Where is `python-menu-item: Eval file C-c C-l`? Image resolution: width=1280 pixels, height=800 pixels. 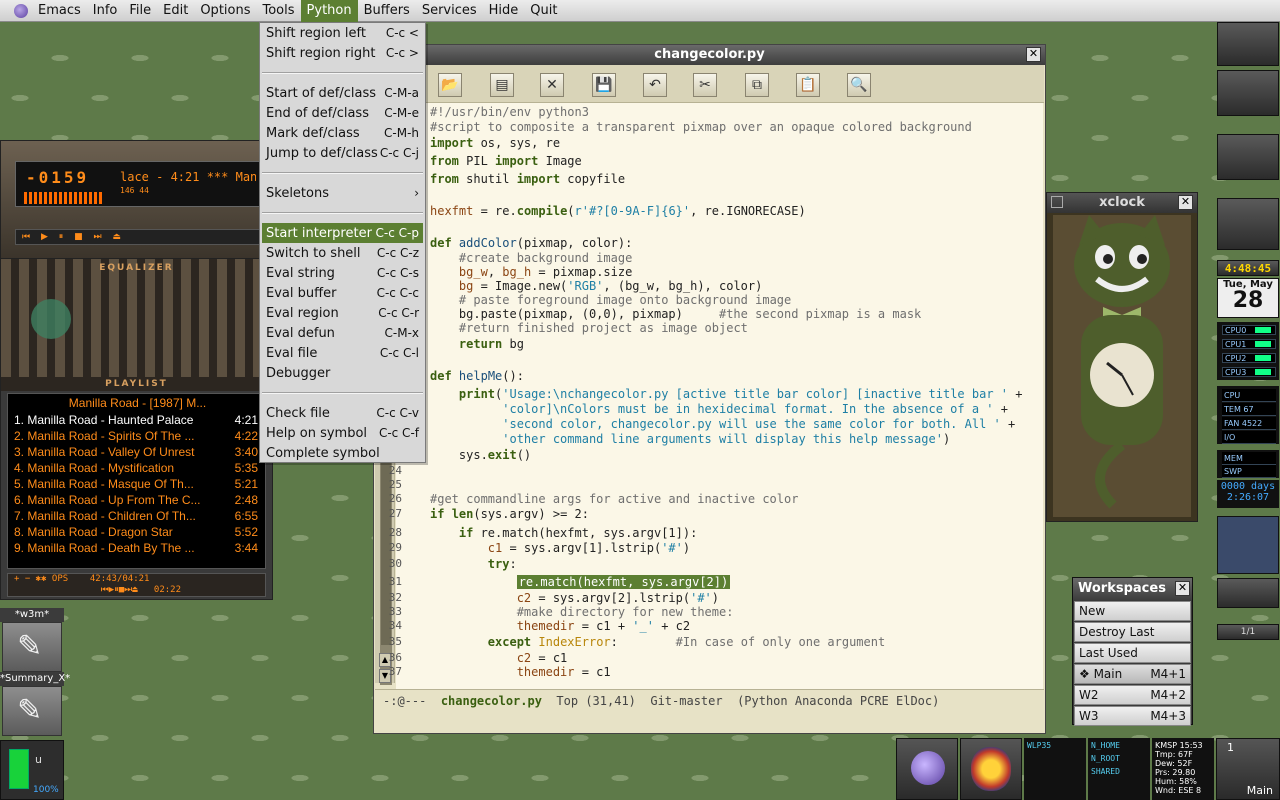 python-menu-item: Eval file C-c C-l is located at coordinates (342, 353).